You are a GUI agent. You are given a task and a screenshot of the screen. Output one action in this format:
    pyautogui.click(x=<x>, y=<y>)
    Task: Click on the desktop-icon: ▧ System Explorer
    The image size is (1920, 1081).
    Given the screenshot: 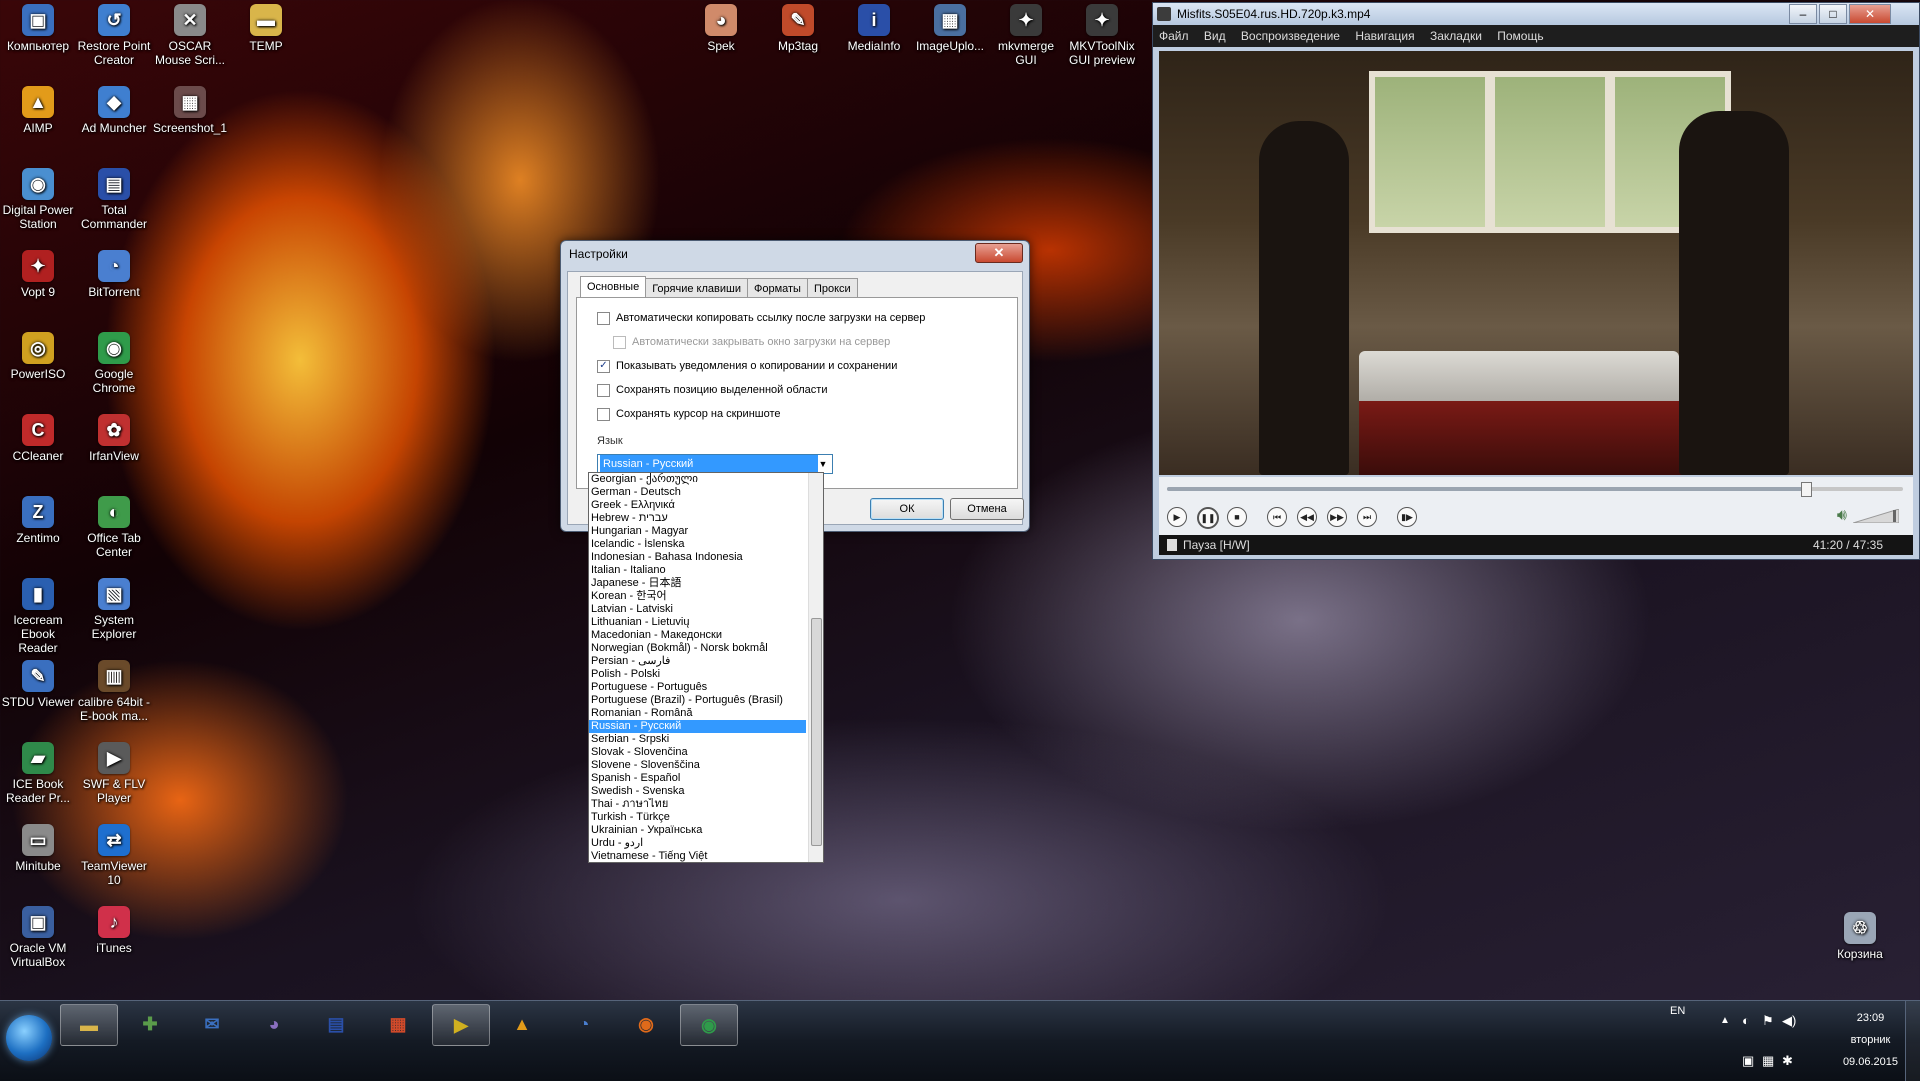 What is the action you would take?
    pyautogui.click(x=114, y=609)
    